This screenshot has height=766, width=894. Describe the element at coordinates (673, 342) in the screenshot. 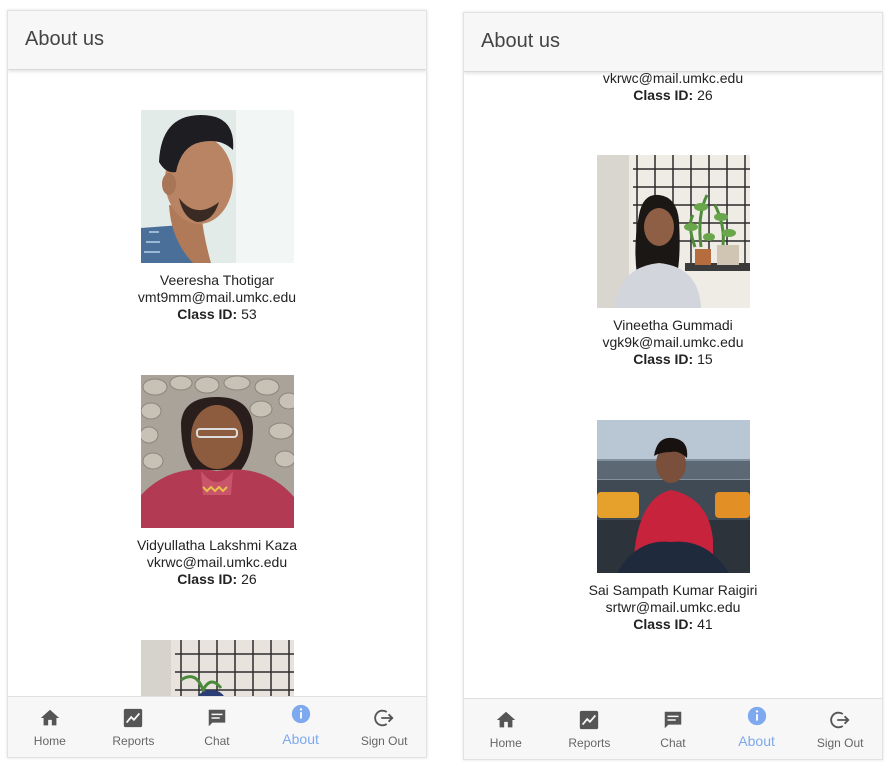

I see `member-email: vgk9k@mail.umkc.edu` at that location.